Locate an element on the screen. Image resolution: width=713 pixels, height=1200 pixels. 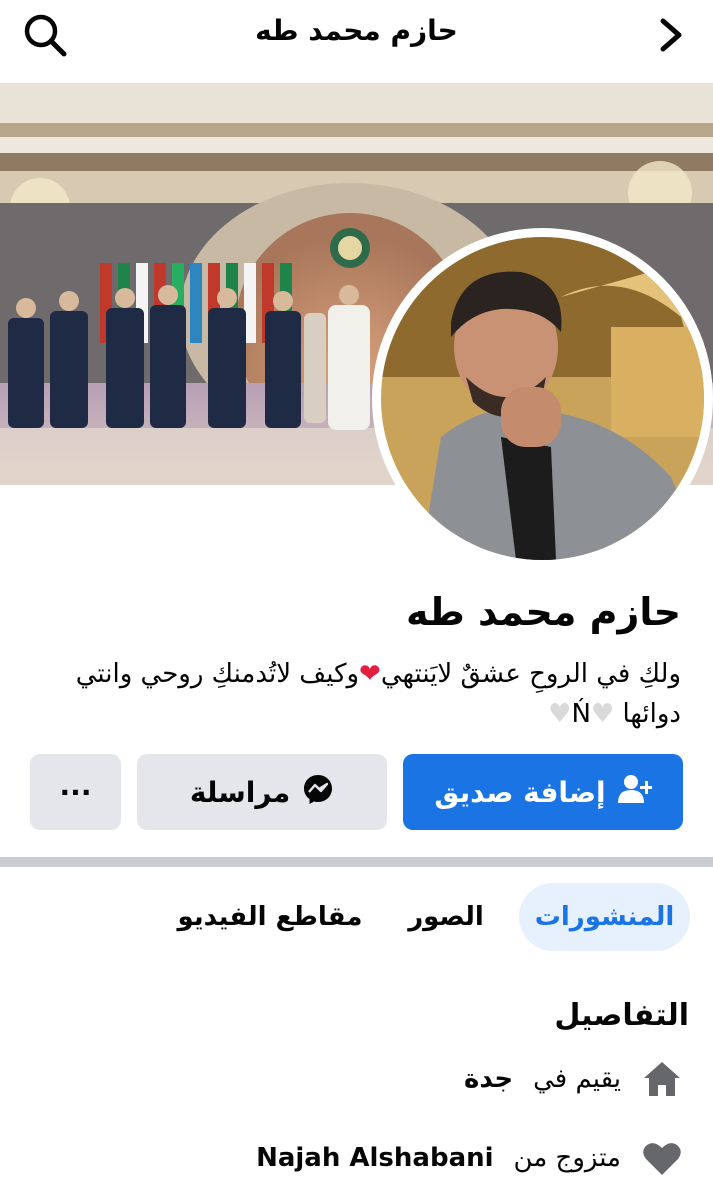
chevron-right-icon is located at coordinates (671, 35).